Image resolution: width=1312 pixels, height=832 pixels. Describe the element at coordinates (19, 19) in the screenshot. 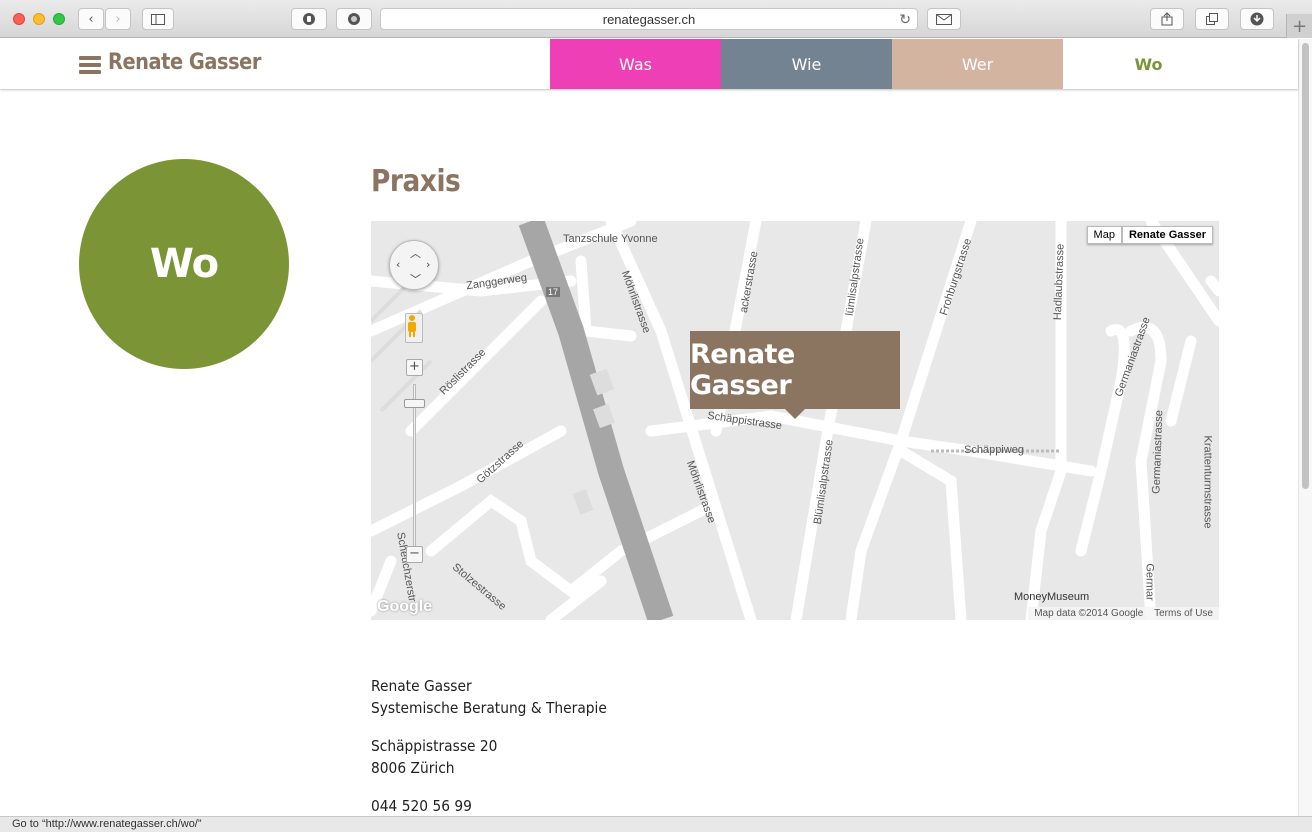

I see `close-window-button` at that location.